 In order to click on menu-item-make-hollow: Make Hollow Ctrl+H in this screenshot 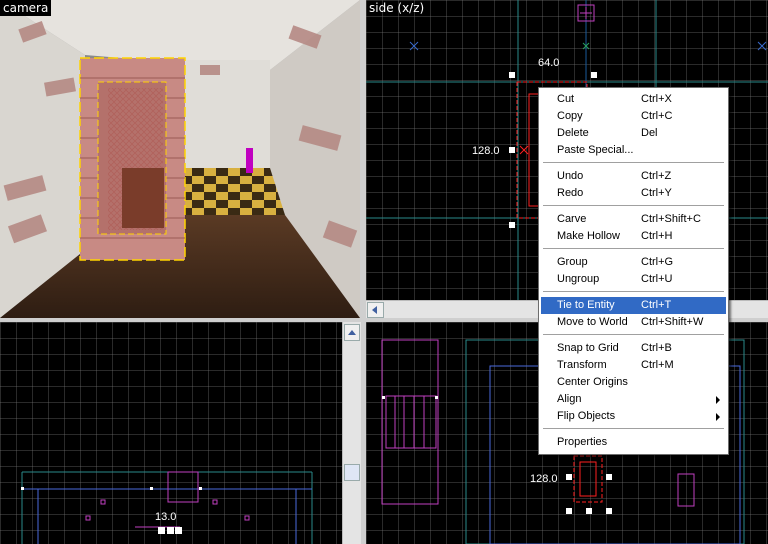, I will do `click(633, 236)`.